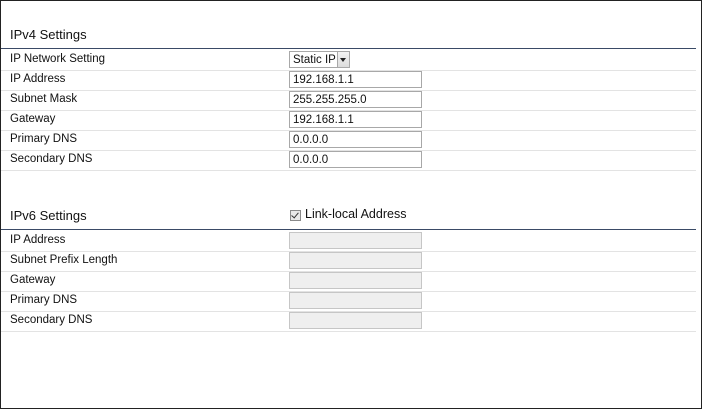 This screenshot has width=702, height=409. I want to click on ipv6-primary-dns-input, so click(355, 300).